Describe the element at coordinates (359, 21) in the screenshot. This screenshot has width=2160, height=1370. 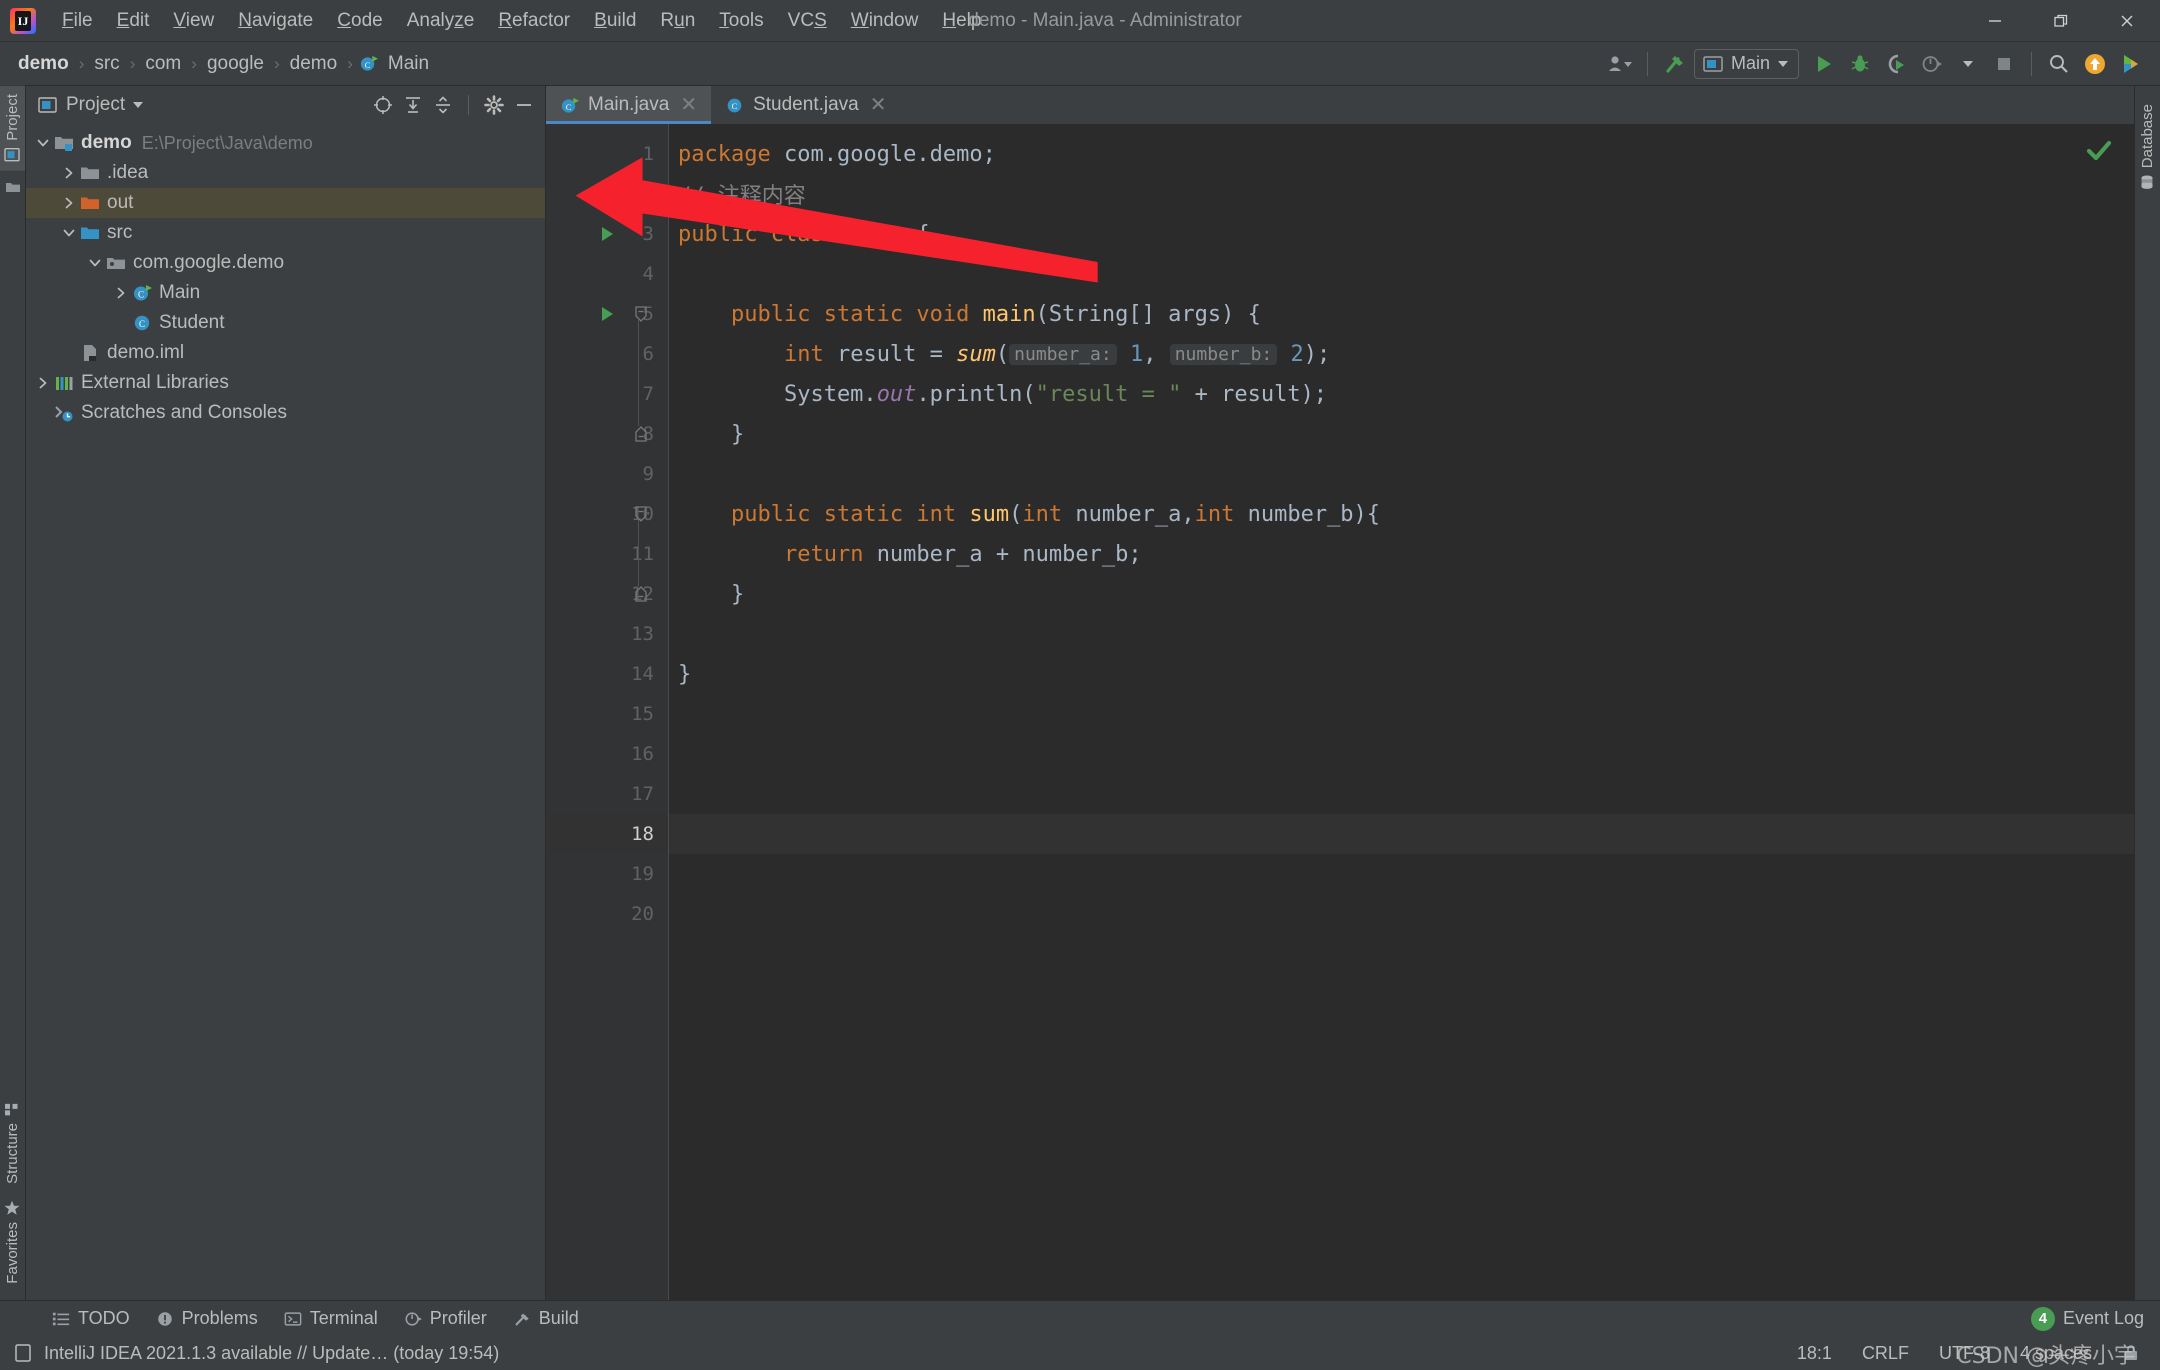
I see `menu-item-code: Code` at that location.